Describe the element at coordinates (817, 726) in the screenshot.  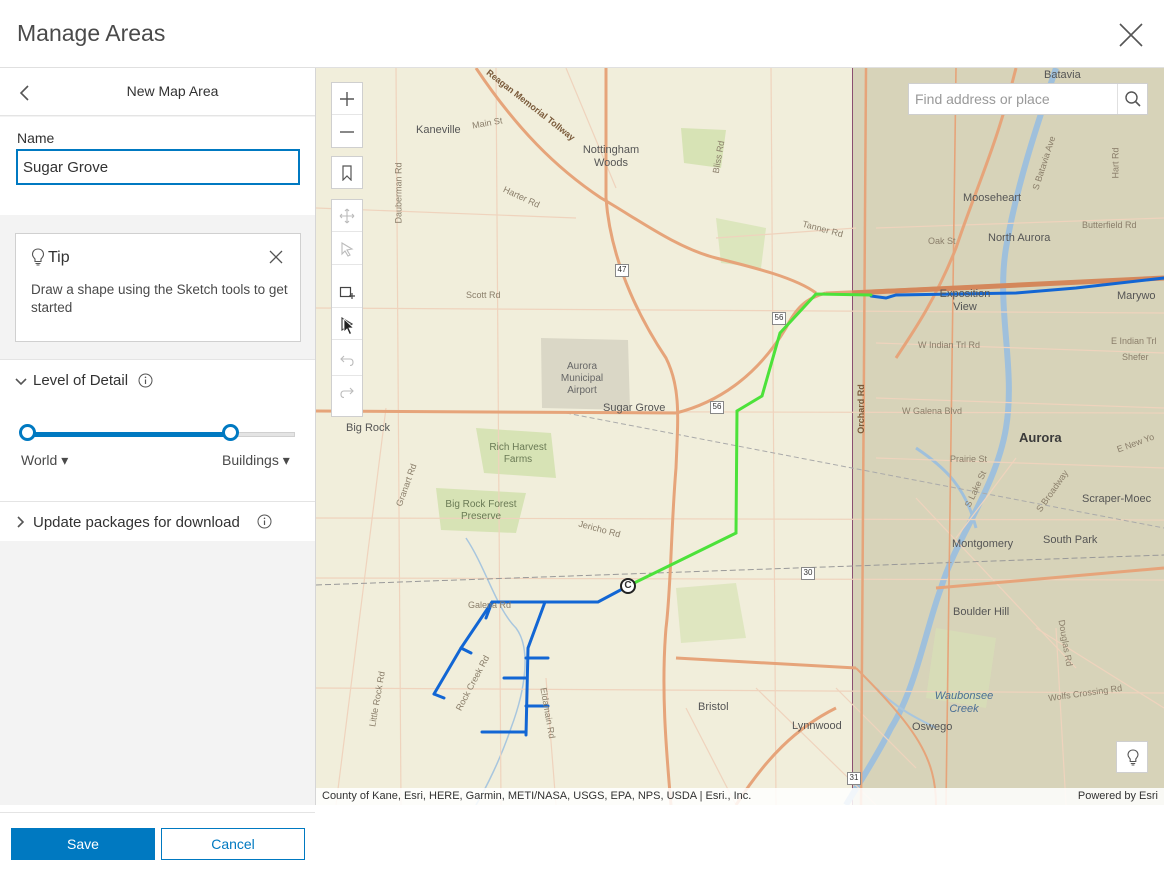
I see `map-place-label: Lynnwood` at that location.